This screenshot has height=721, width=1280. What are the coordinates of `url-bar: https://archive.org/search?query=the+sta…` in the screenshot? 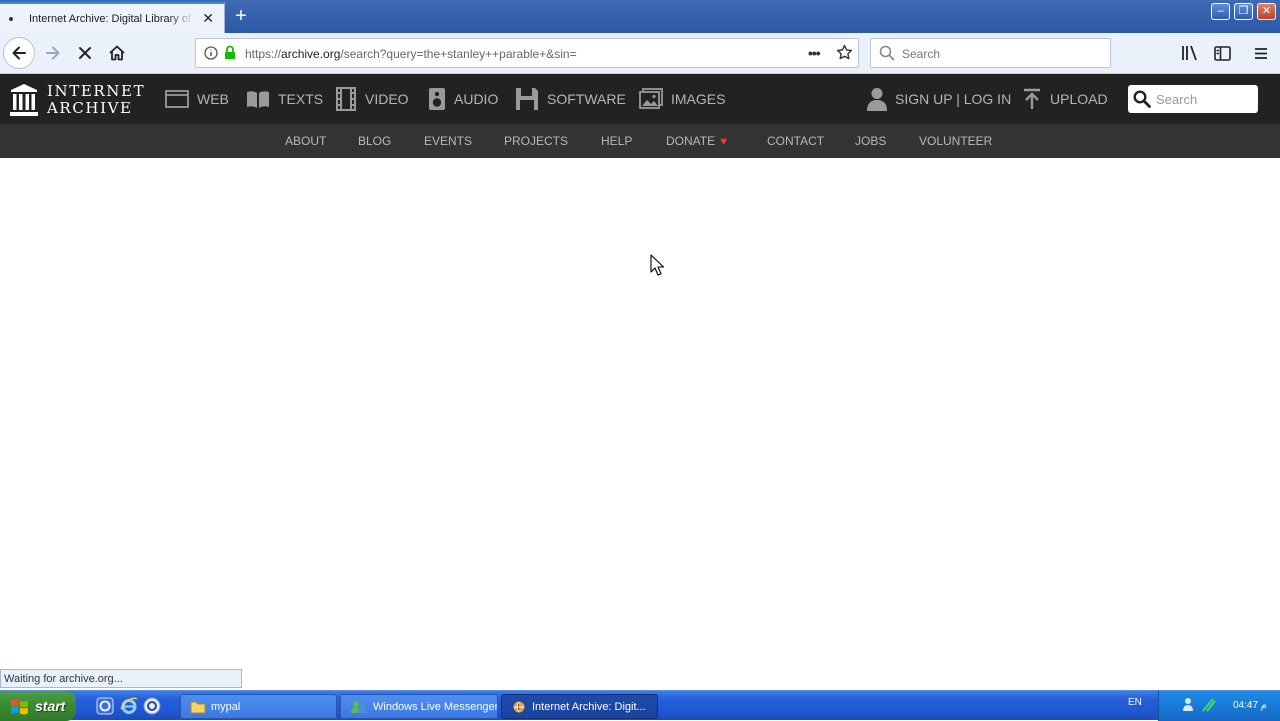 It's located at (527, 53).